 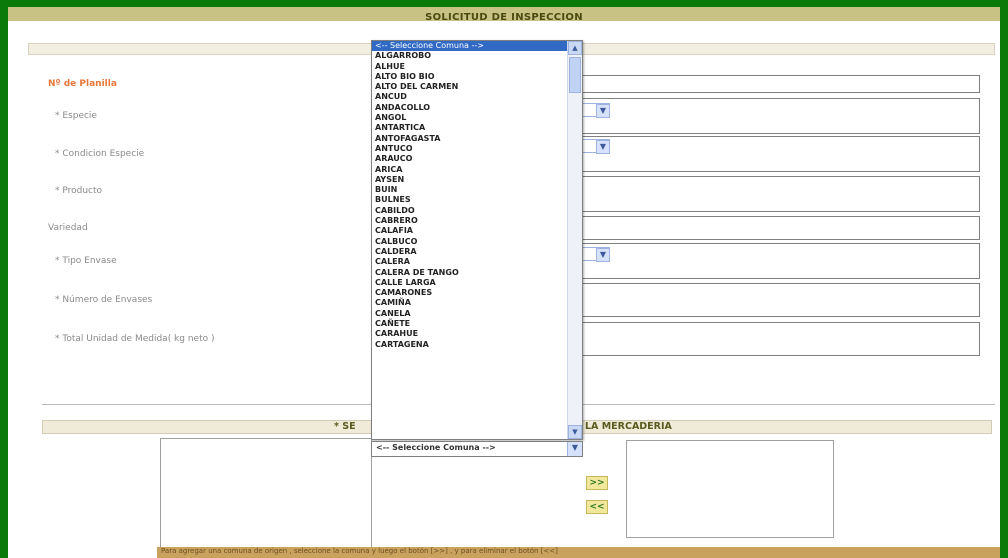 What do you see at coordinates (470, 303) in the screenshot?
I see `comuna-option: CAMIÑA` at bounding box center [470, 303].